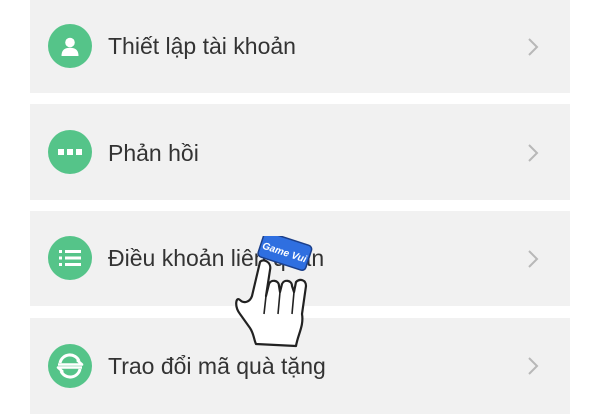 This screenshot has width=600, height=414. What do you see at coordinates (70, 258) in the screenshot?
I see `list-icon` at bounding box center [70, 258].